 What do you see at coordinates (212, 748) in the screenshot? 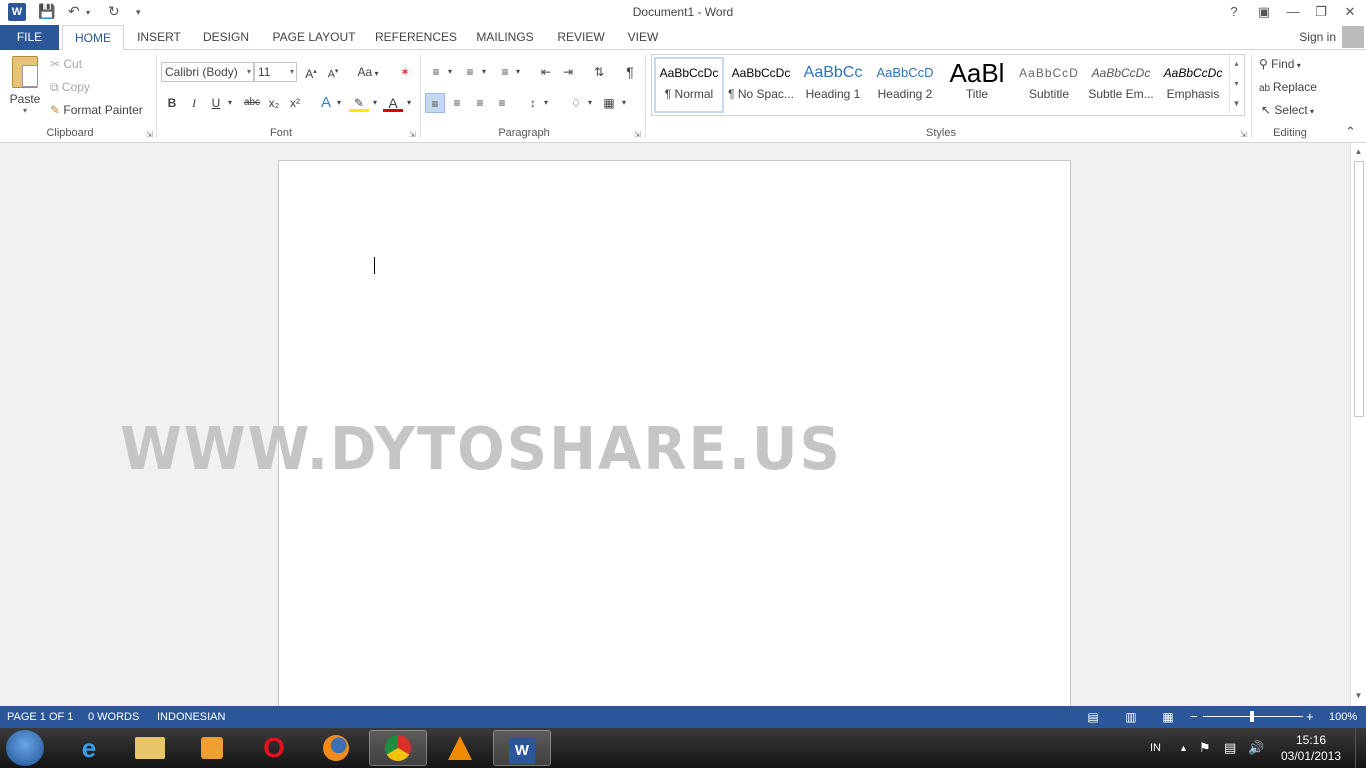
I see `media-player-icon` at bounding box center [212, 748].